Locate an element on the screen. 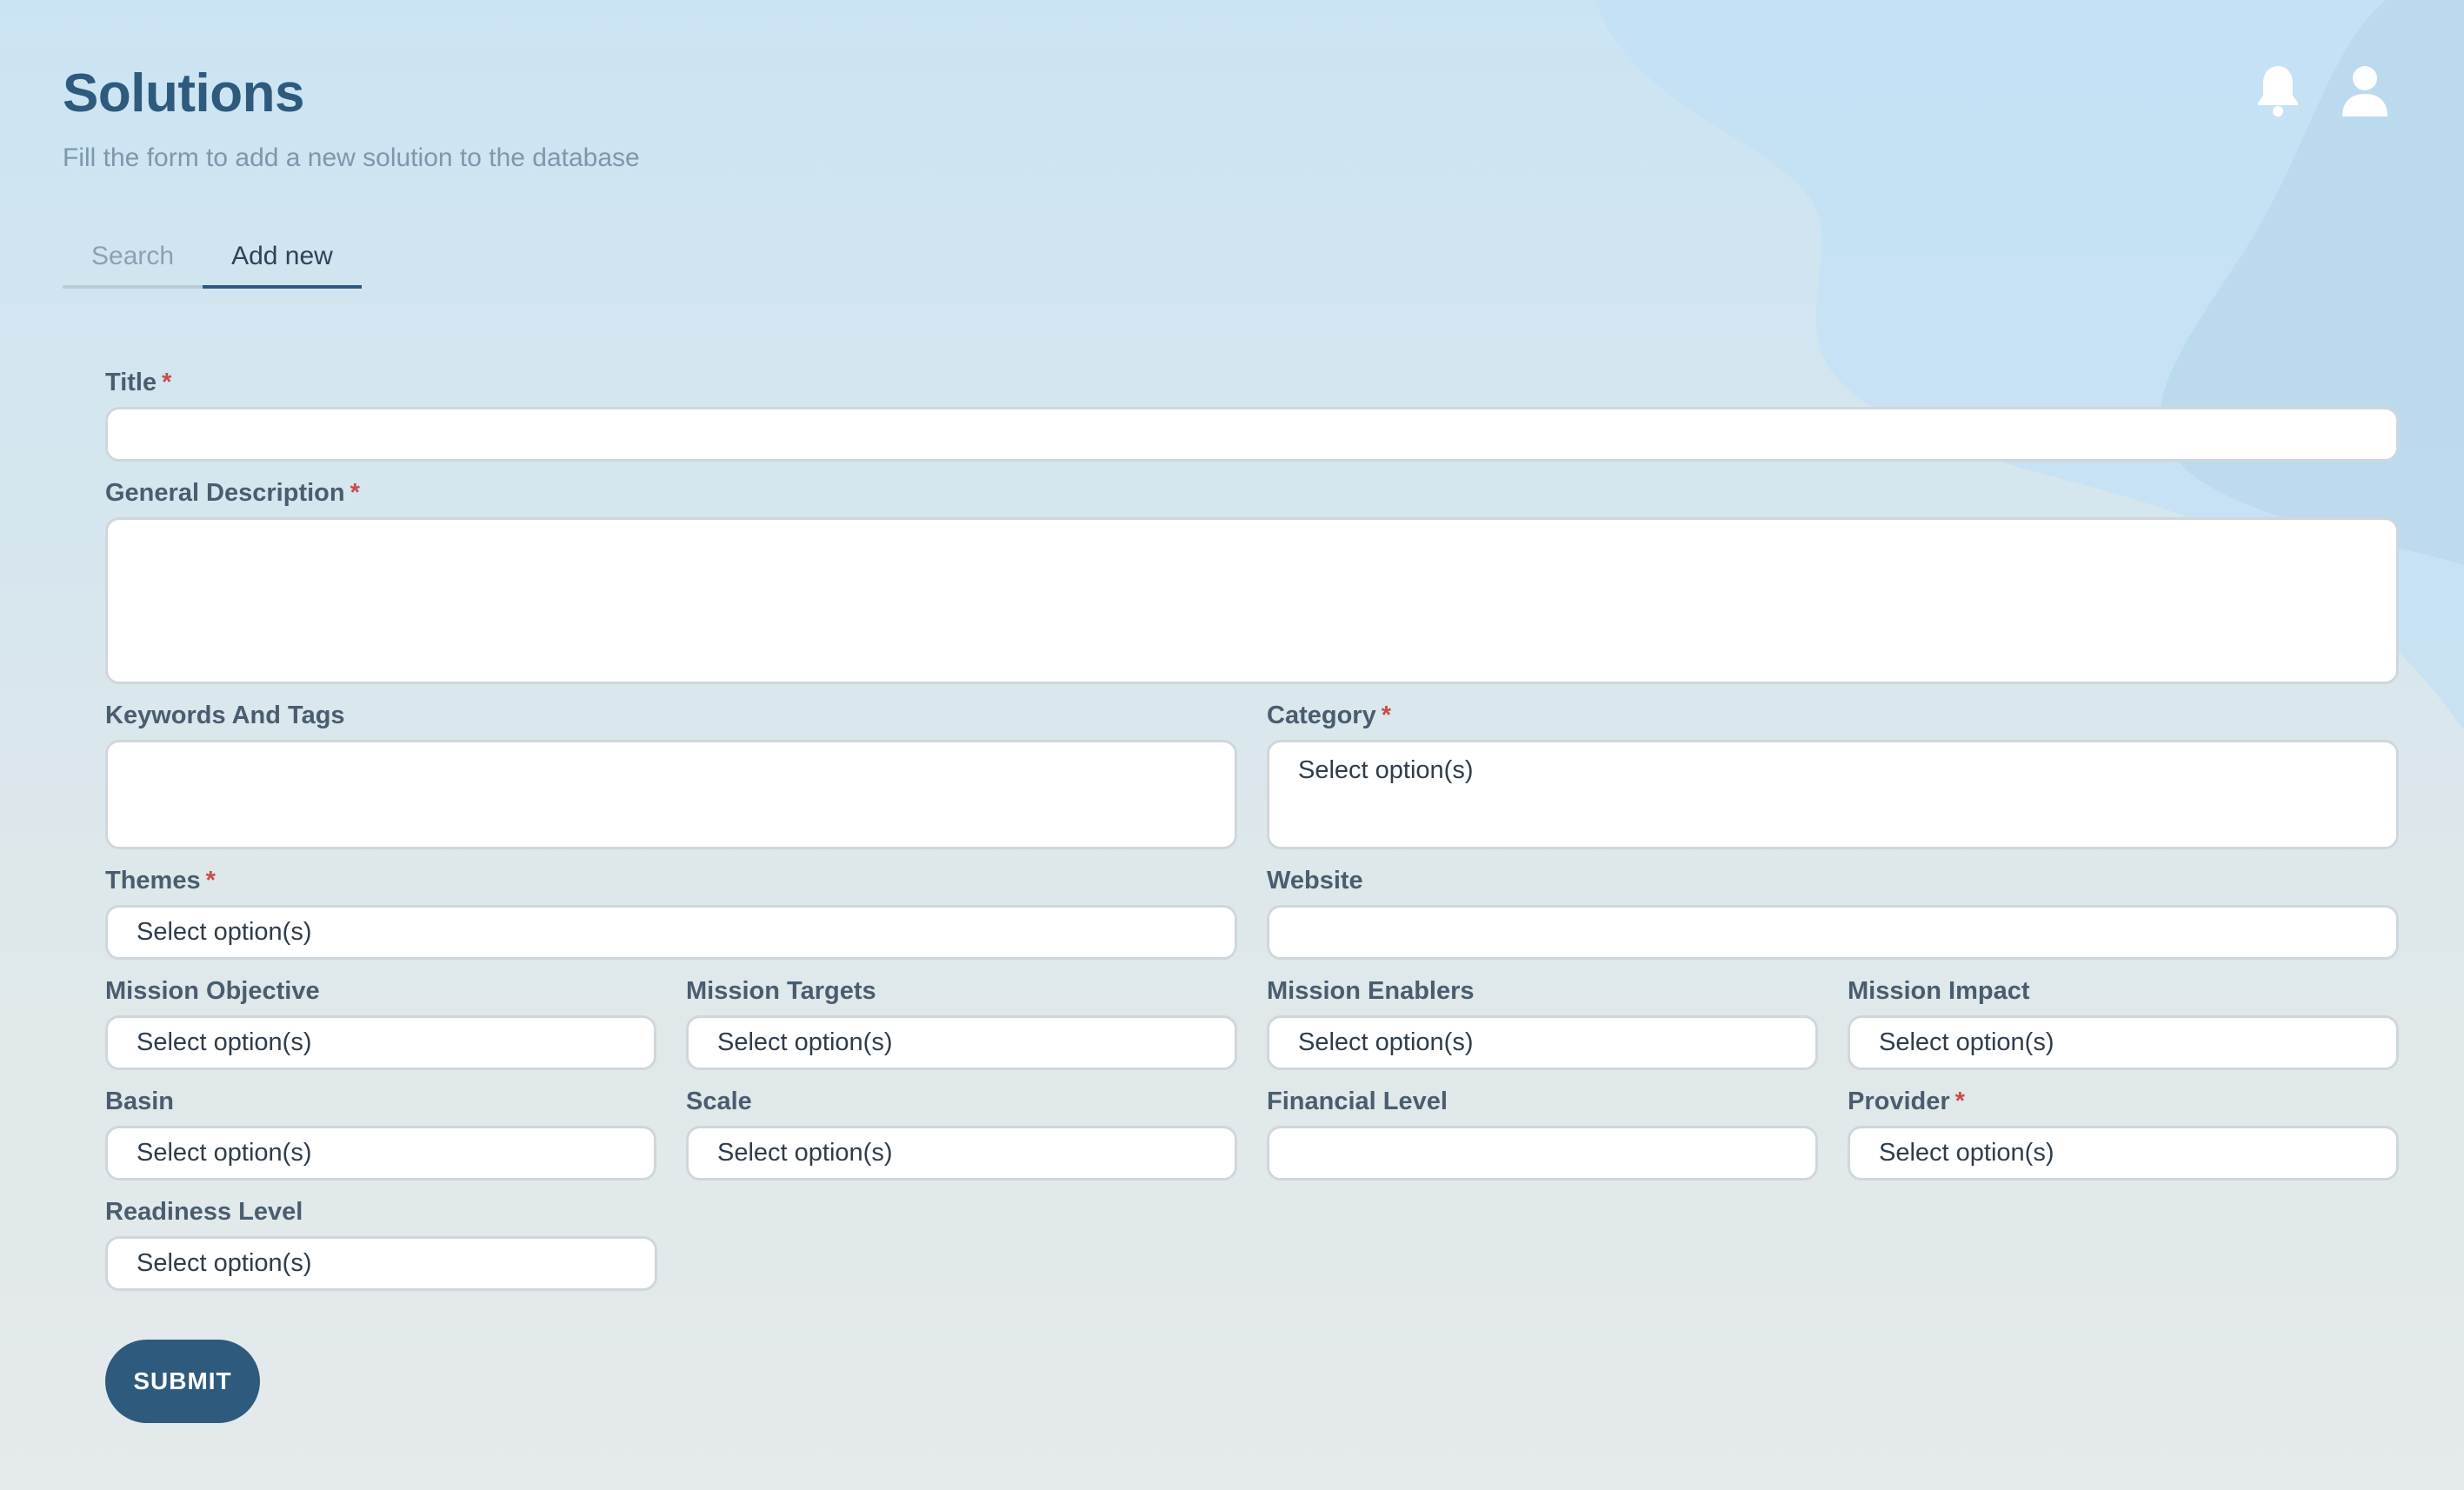  mission-targets-field-group: Mission Targets Select option(s) is located at coordinates (961, 1022).